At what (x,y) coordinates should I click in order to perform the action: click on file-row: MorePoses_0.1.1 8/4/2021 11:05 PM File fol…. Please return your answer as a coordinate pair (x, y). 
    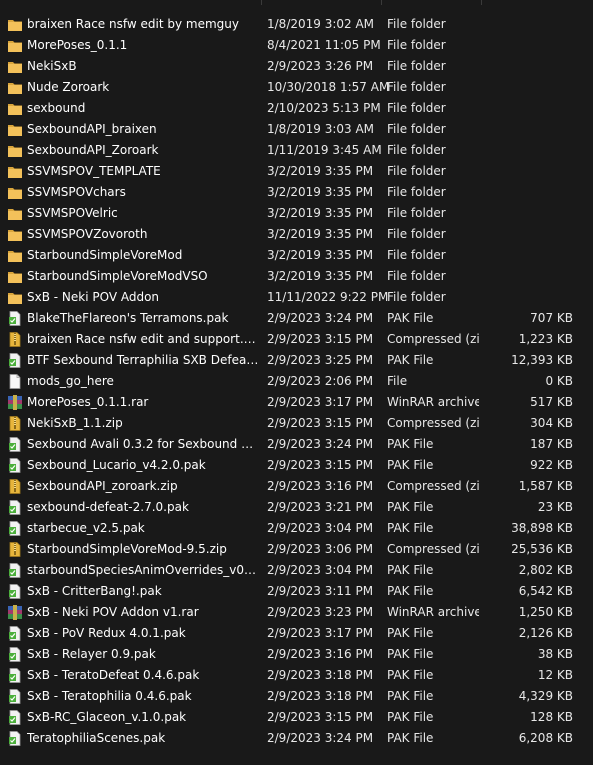
    Looking at the image, I should click on (296, 45).